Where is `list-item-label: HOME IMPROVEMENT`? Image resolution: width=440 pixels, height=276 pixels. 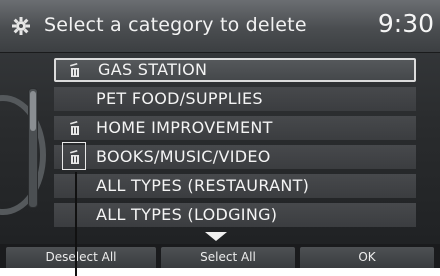 list-item-label: HOME IMPROVEMENT is located at coordinates (184, 127).